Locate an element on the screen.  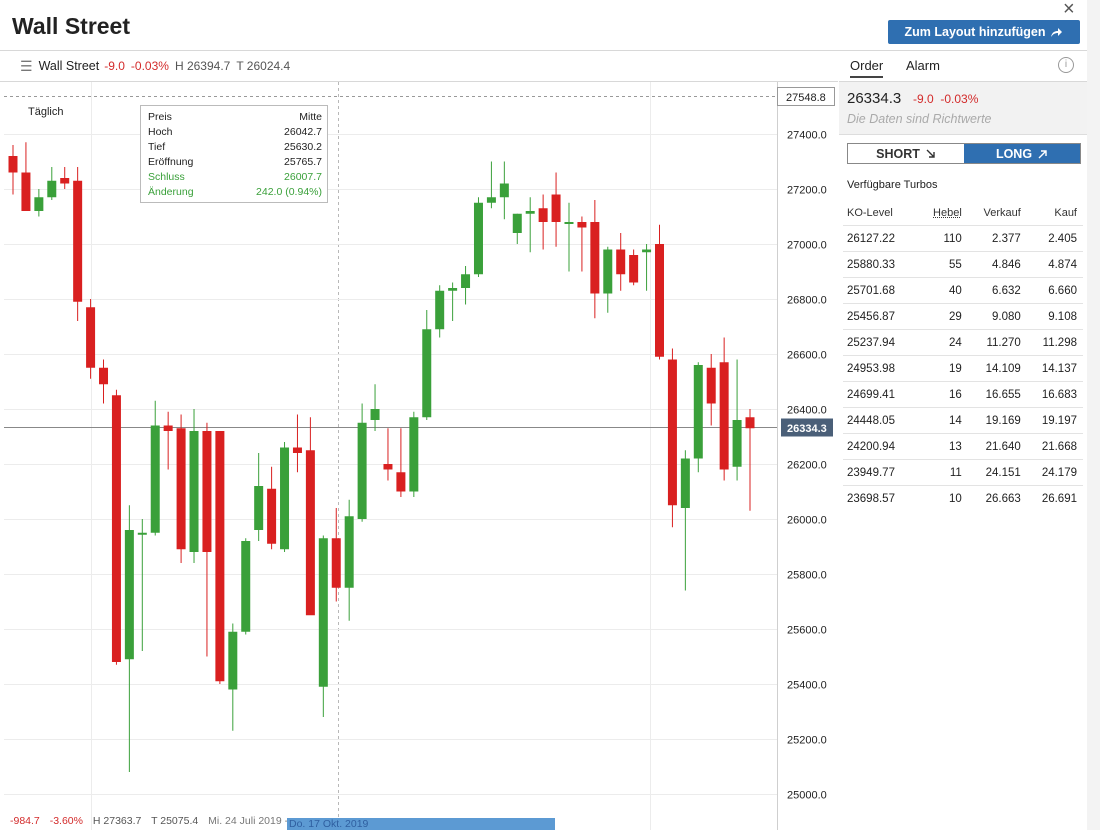
menu-icon: ☰ is located at coordinates (26, 66).